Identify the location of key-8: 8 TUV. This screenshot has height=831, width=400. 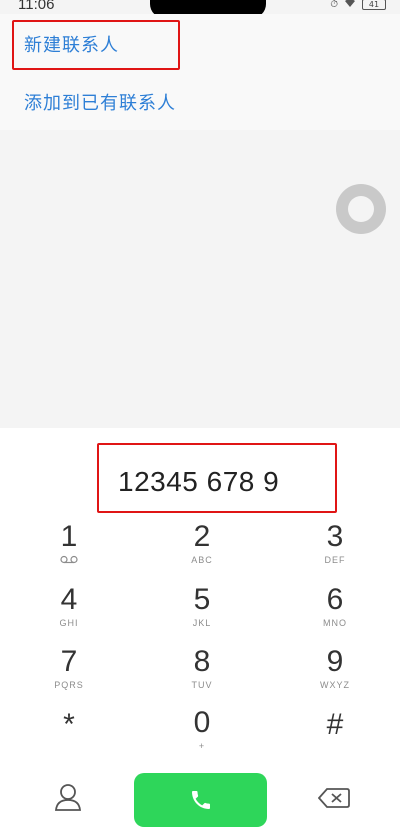
(202, 675).